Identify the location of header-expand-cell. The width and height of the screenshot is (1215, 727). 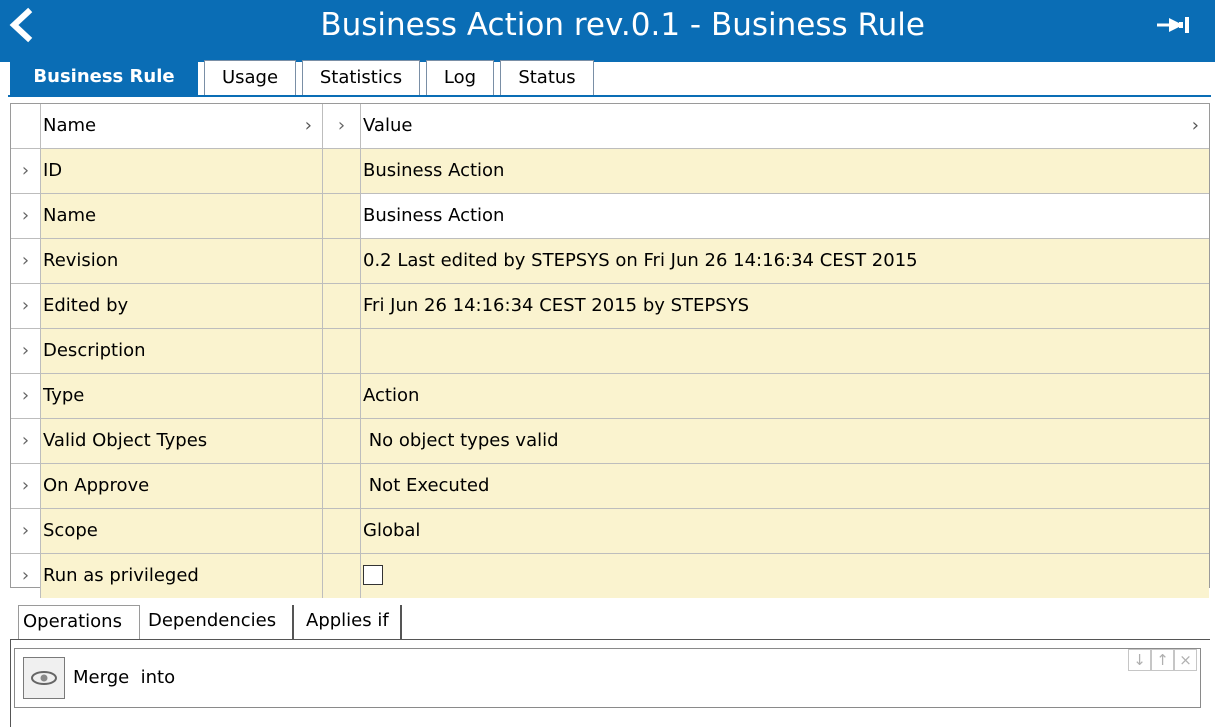
(26, 126).